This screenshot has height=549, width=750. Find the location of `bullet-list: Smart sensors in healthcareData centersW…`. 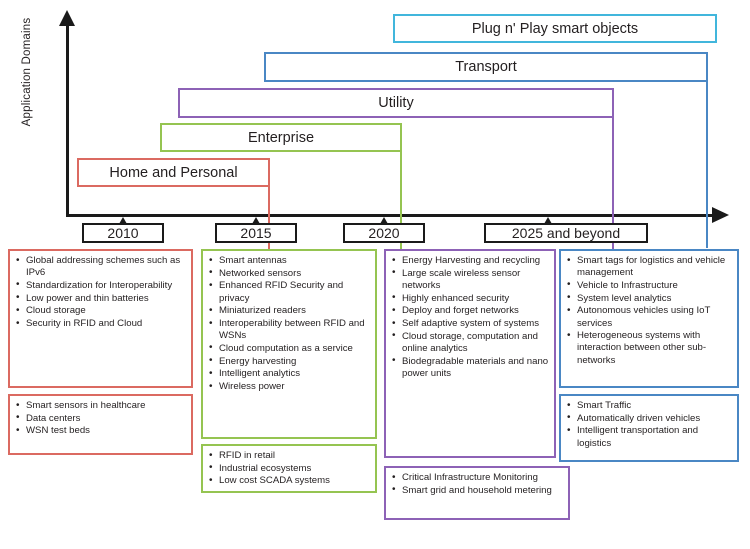

bullet-list: Smart sensors in healthcareData centersW… is located at coordinates (99, 418).